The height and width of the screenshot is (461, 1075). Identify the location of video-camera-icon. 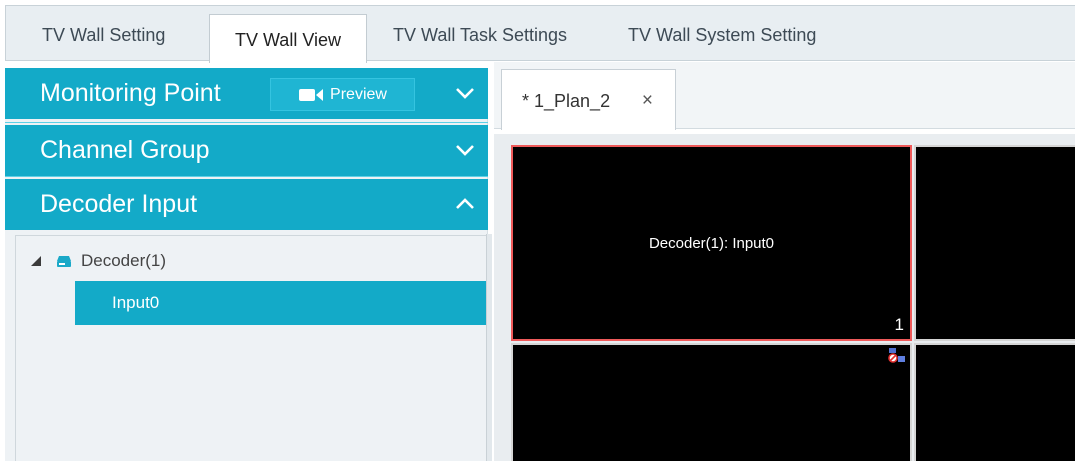
(311, 94).